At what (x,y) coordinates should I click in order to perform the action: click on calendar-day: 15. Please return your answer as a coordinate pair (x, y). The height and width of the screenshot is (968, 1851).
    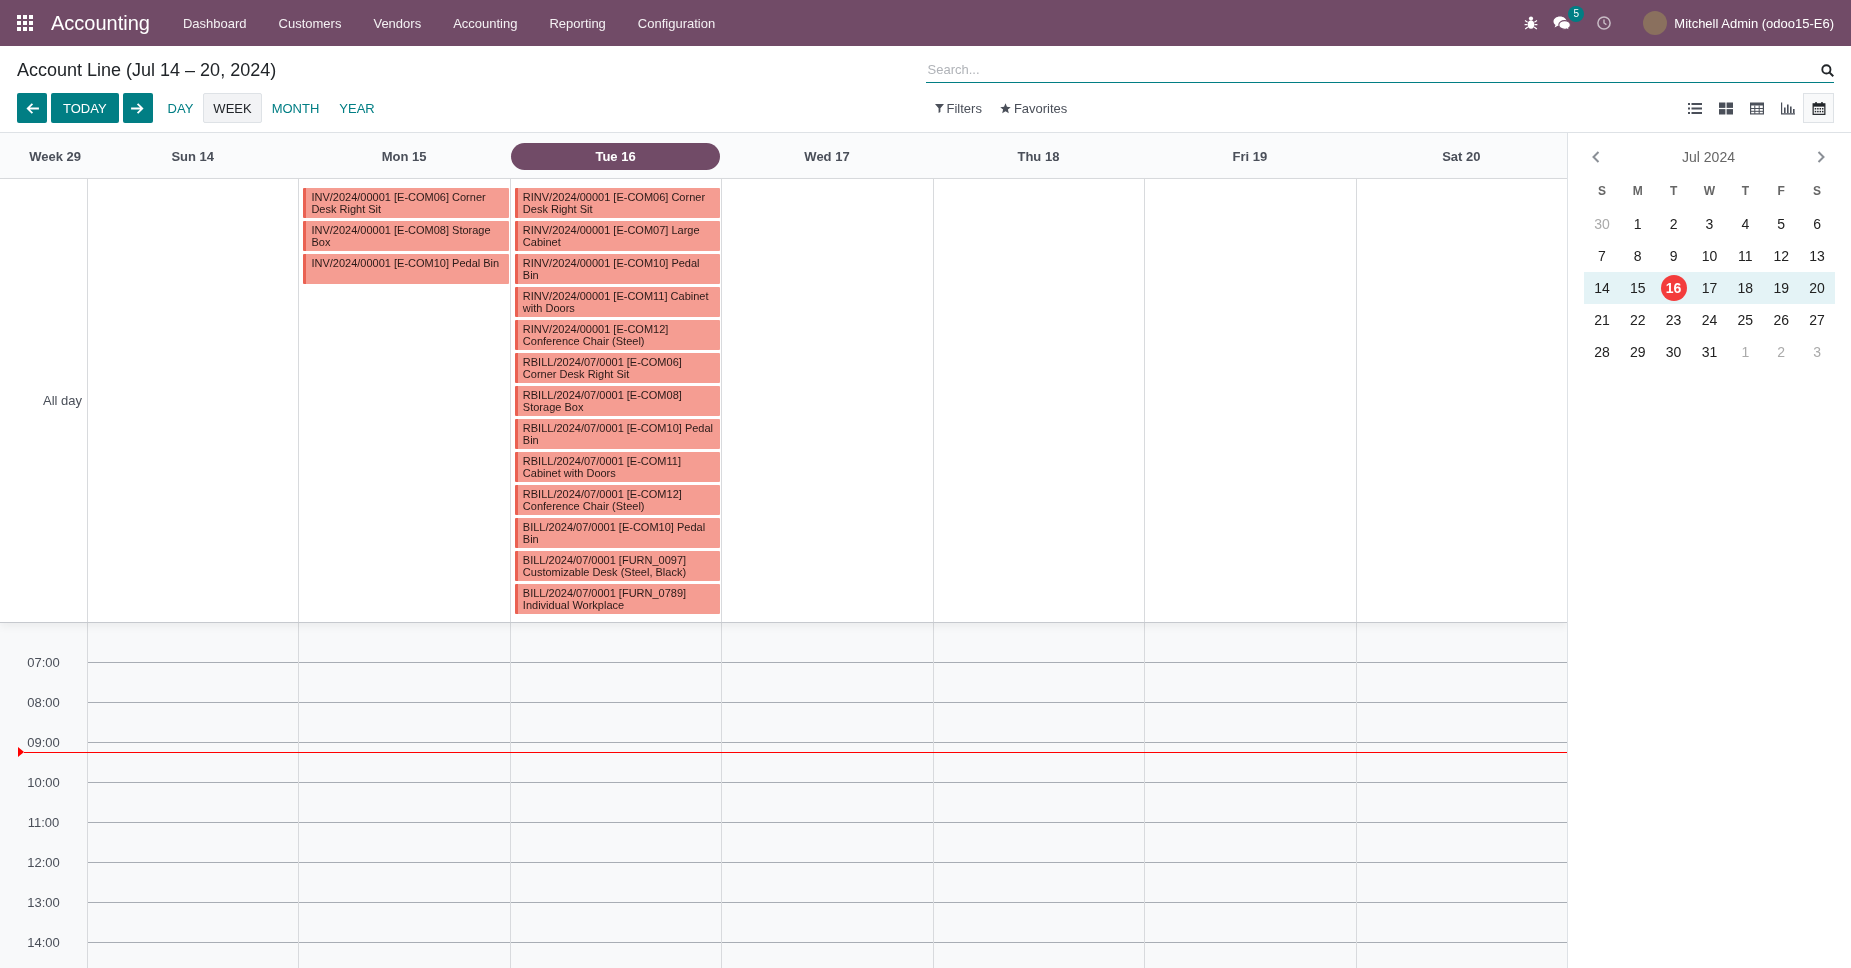
    Looking at the image, I should click on (1637, 288).